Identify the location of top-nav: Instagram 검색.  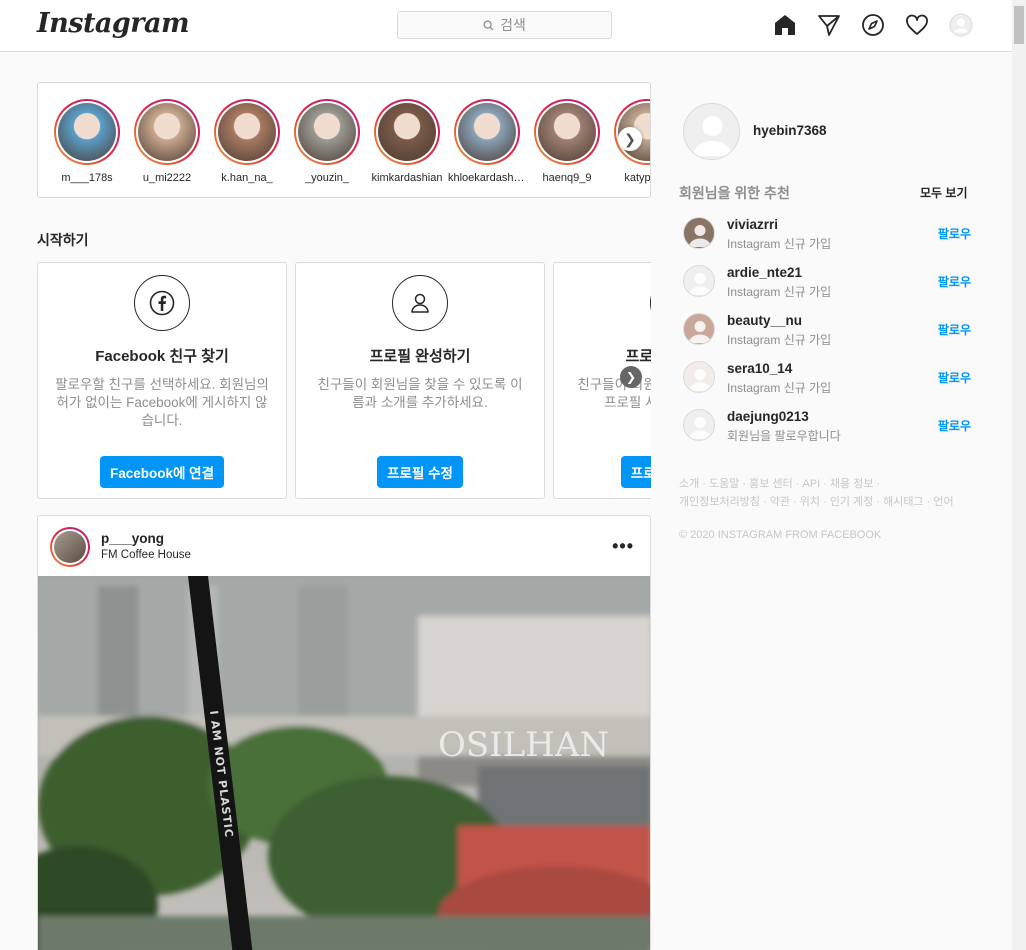
(506, 26).